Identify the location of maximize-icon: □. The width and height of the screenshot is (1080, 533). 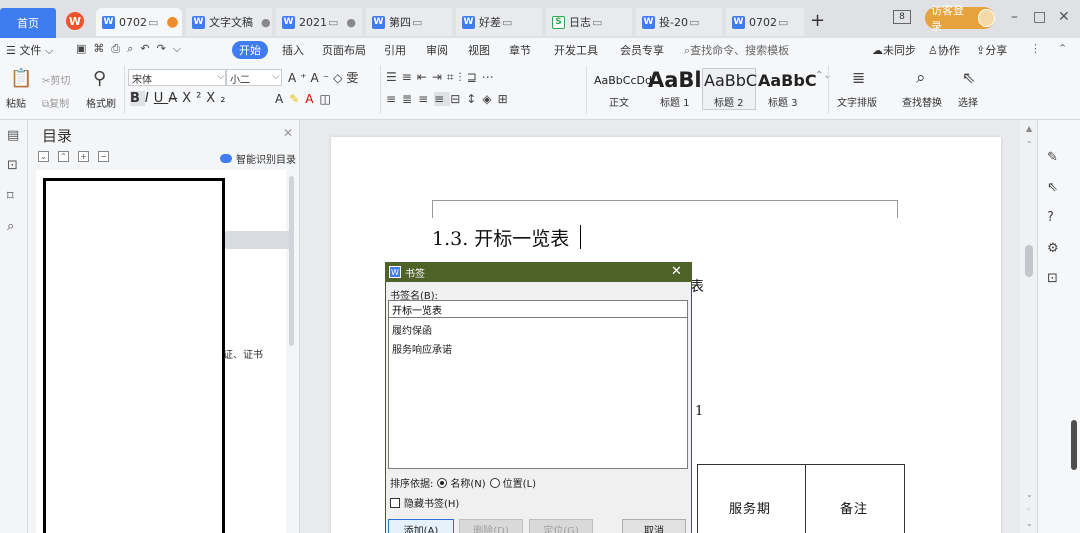
(1039, 17).